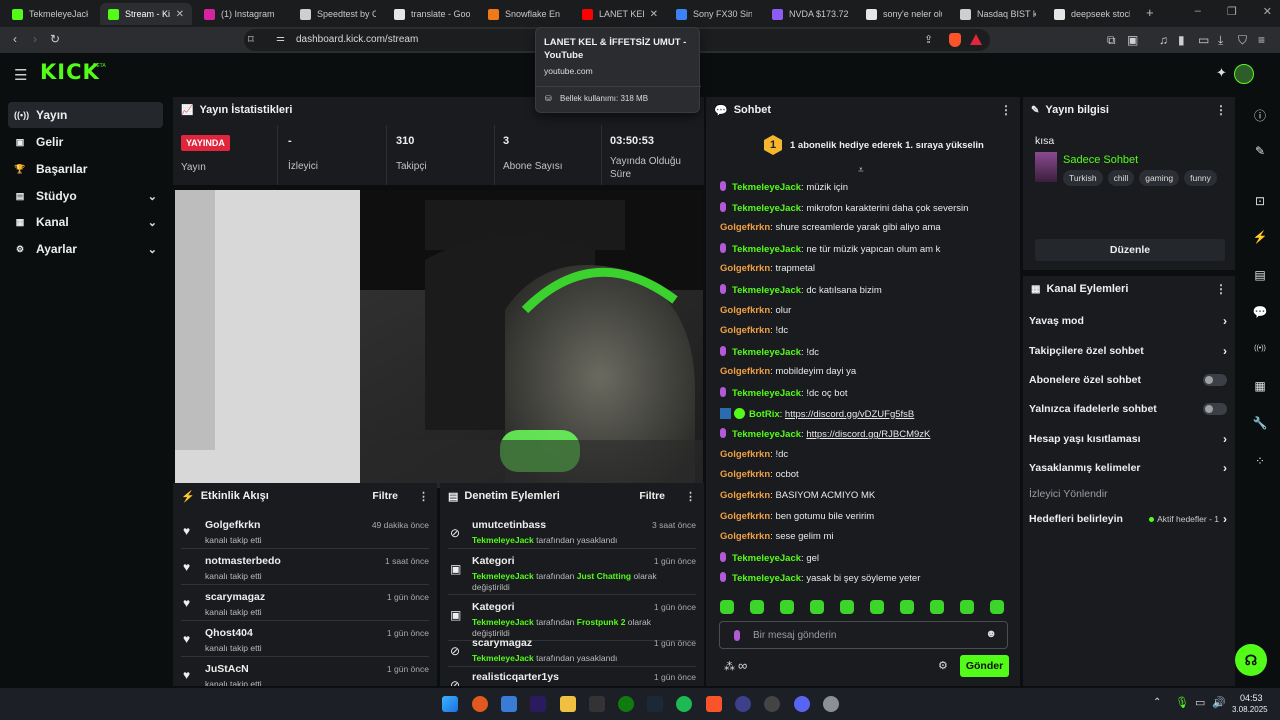 The image size is (1280, 720). What do you see at coordinates (1242, 40) in the screenshot?
I see `vpn-icon: ⛉` at bounding box center [1242, 40].